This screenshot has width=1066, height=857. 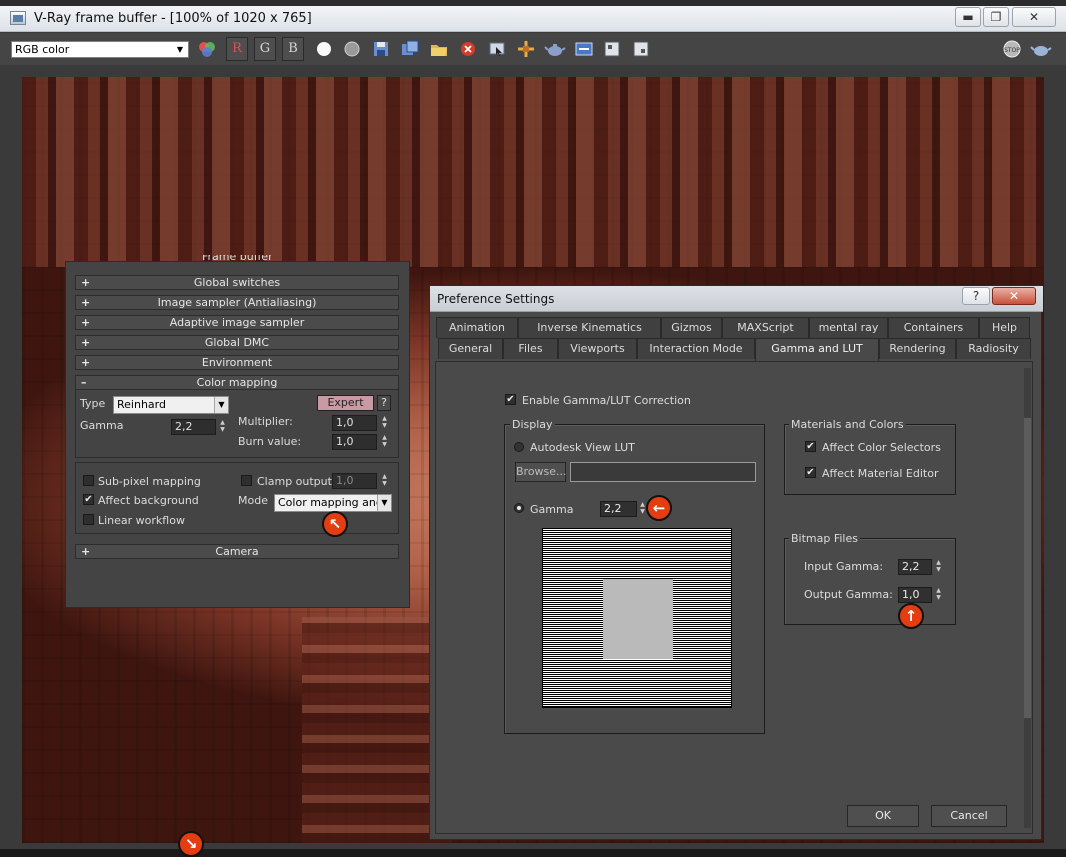 What do you see at coordinates (993, 348) in the screenshot?
I see `tab-radiosity: Radiosity` at bounding box center [993, 348].